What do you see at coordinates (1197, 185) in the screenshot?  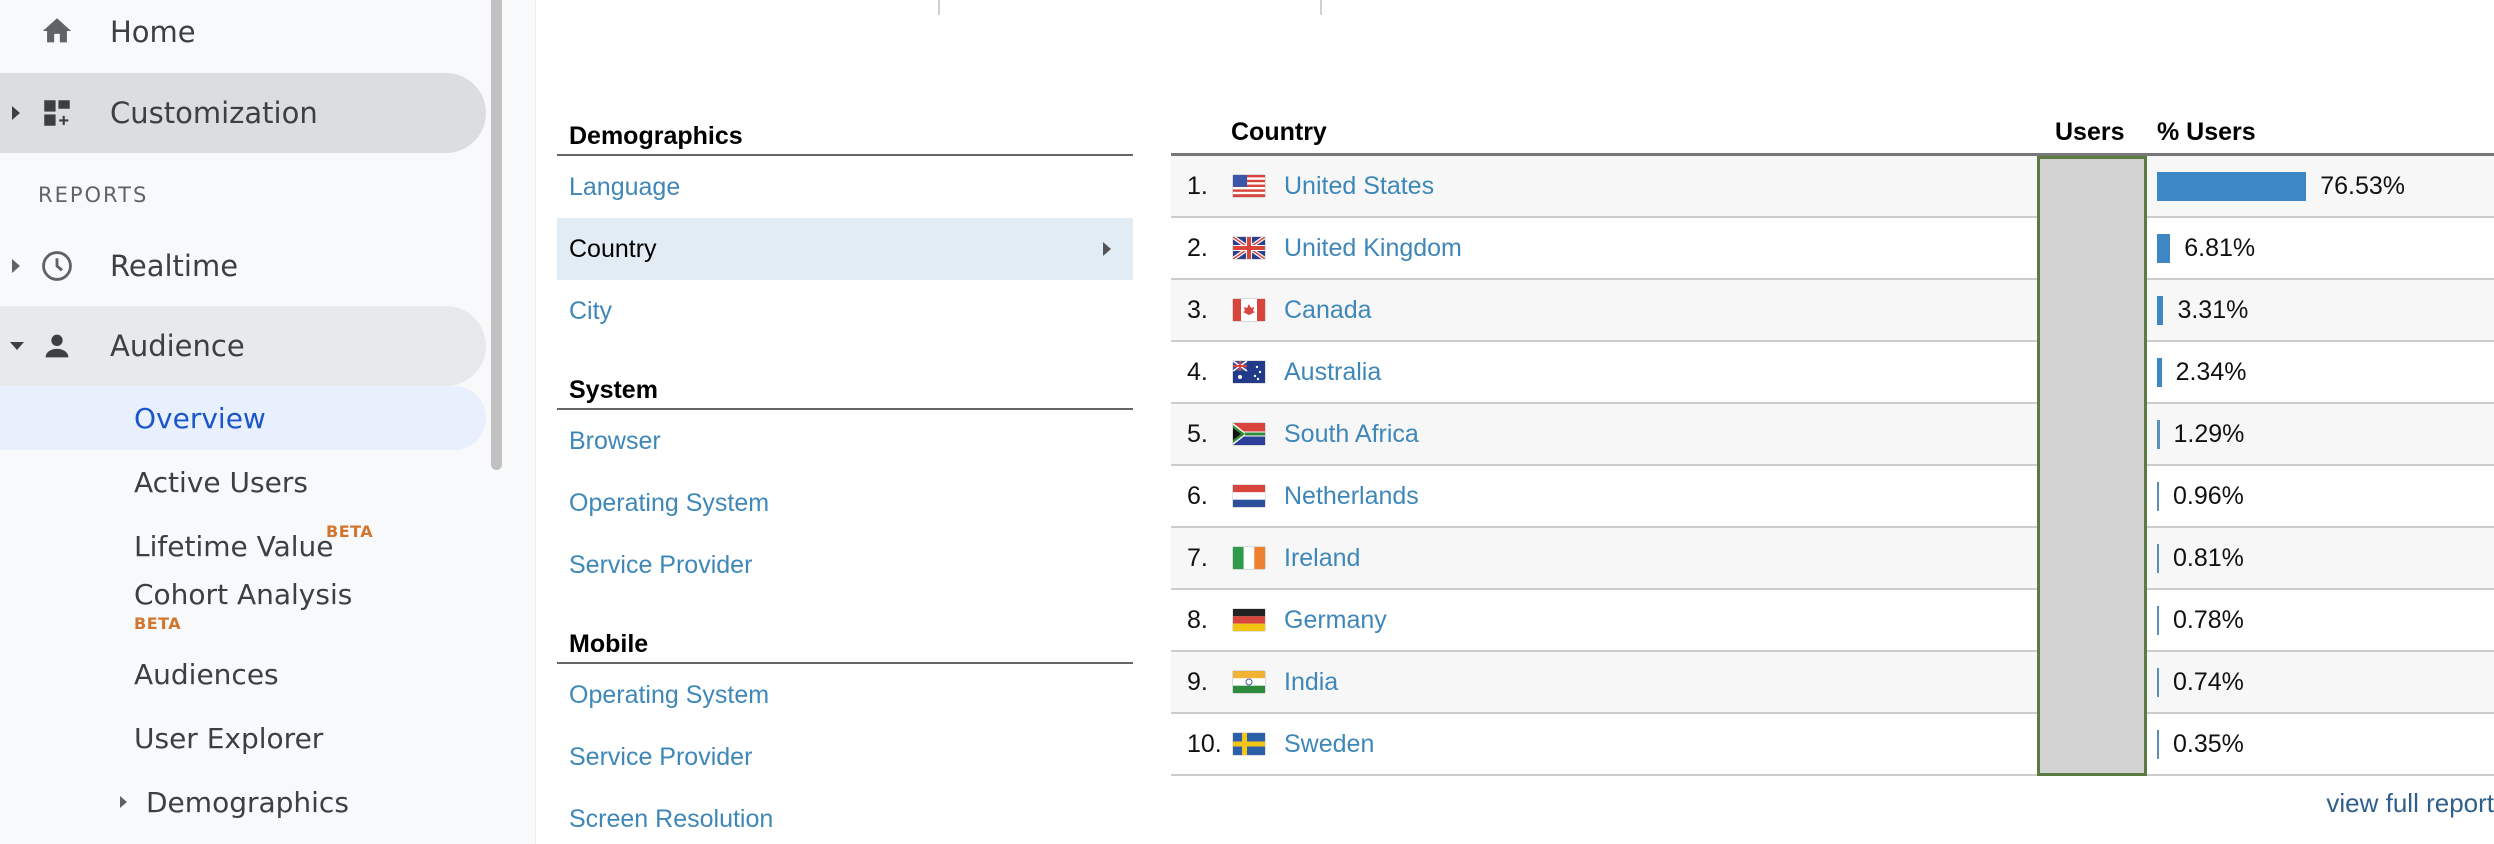 I see `row-rank: 1.` at bounding box center [1197, 185].